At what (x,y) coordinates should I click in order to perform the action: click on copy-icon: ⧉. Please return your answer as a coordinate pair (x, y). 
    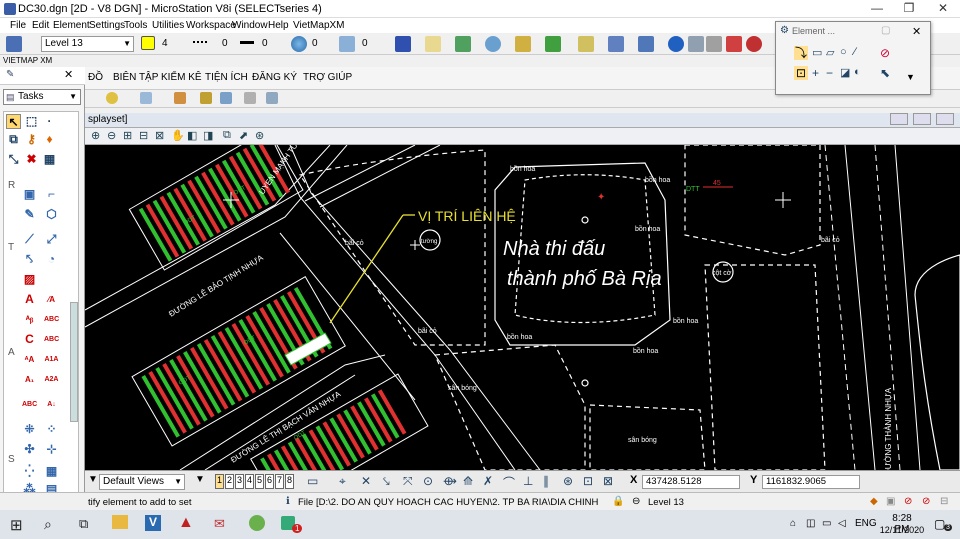
    Looking at the image, I should click on (13, 139).